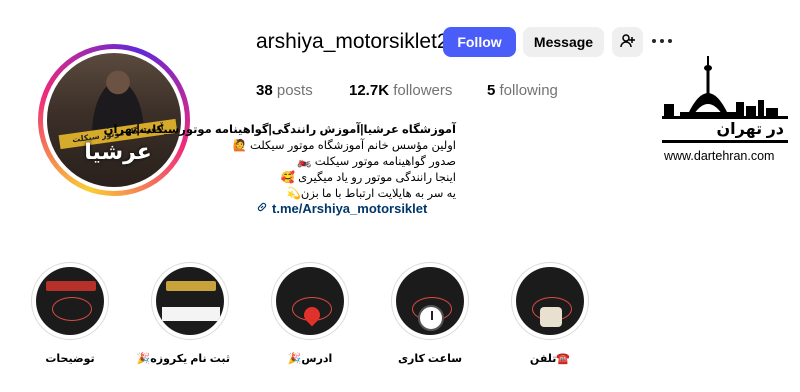 The height and width of the screenshot is (392, 800). I want to click on more-options-button, so click(664, 41).